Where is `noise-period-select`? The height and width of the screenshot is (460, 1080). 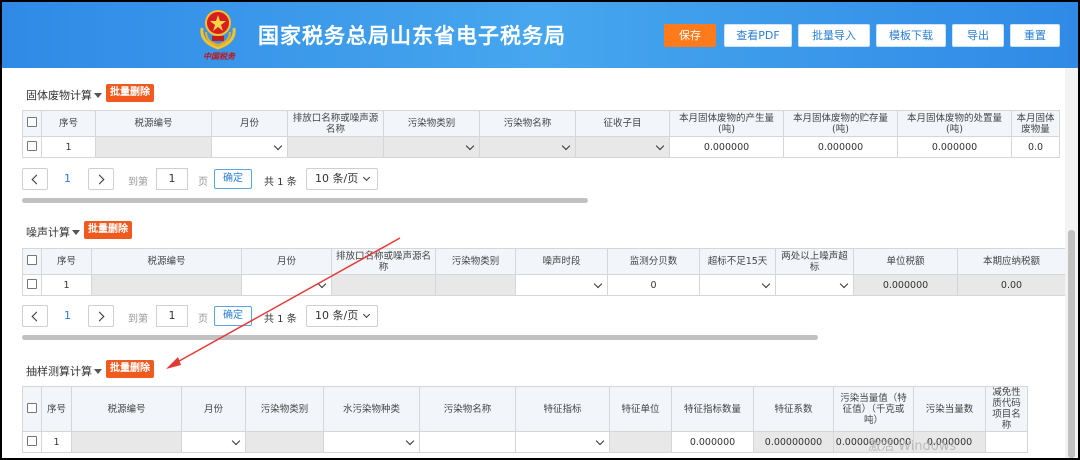
noise-period-select is located at coordinates (561, 285).